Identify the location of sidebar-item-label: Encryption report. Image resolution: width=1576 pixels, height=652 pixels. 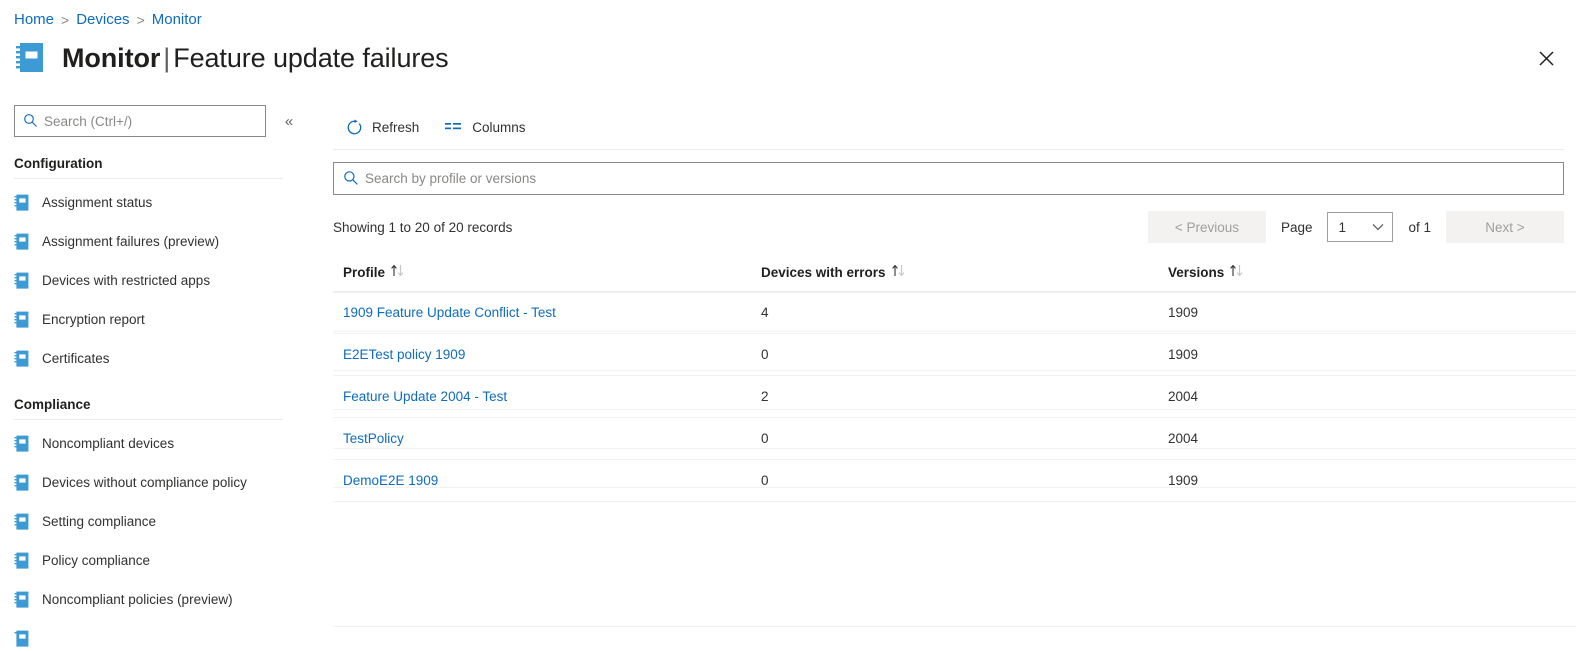
(93, 319).